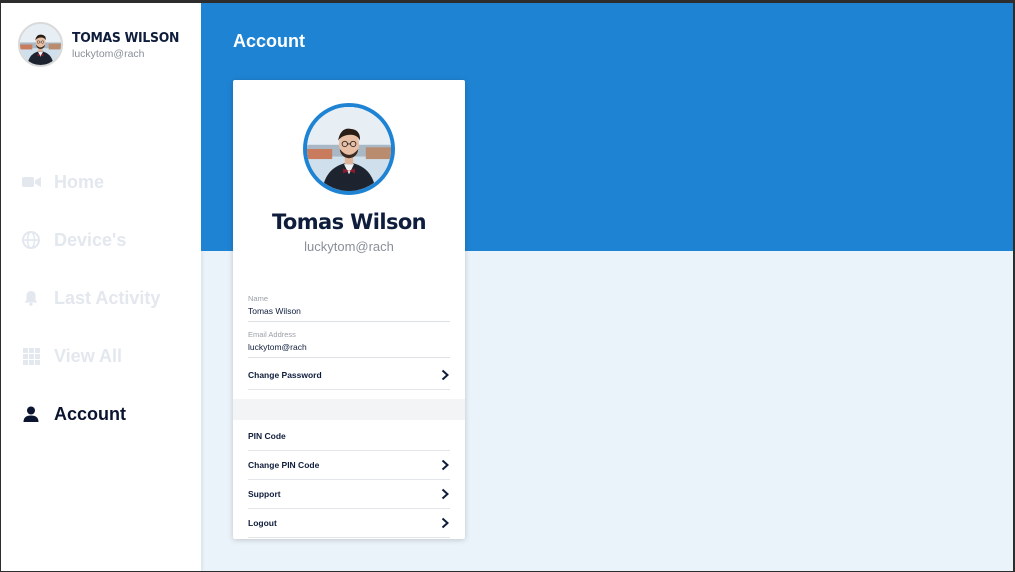 This screenshot has width=1015, height=572. Describe the element at coordinates (349, 347) in the screenshot. I see `email-field-value: luckytom@rach` at that location.